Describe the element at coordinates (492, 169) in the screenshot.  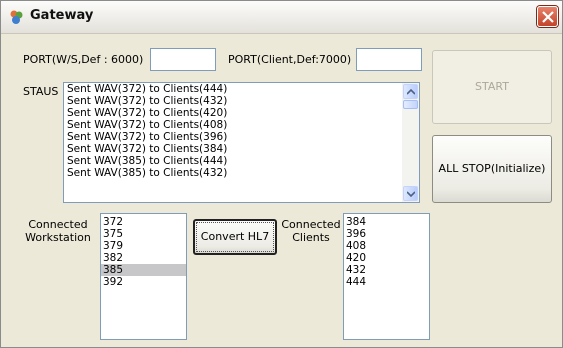
I see `all-stop-button: ALL STOP(Initialize)` at that location.